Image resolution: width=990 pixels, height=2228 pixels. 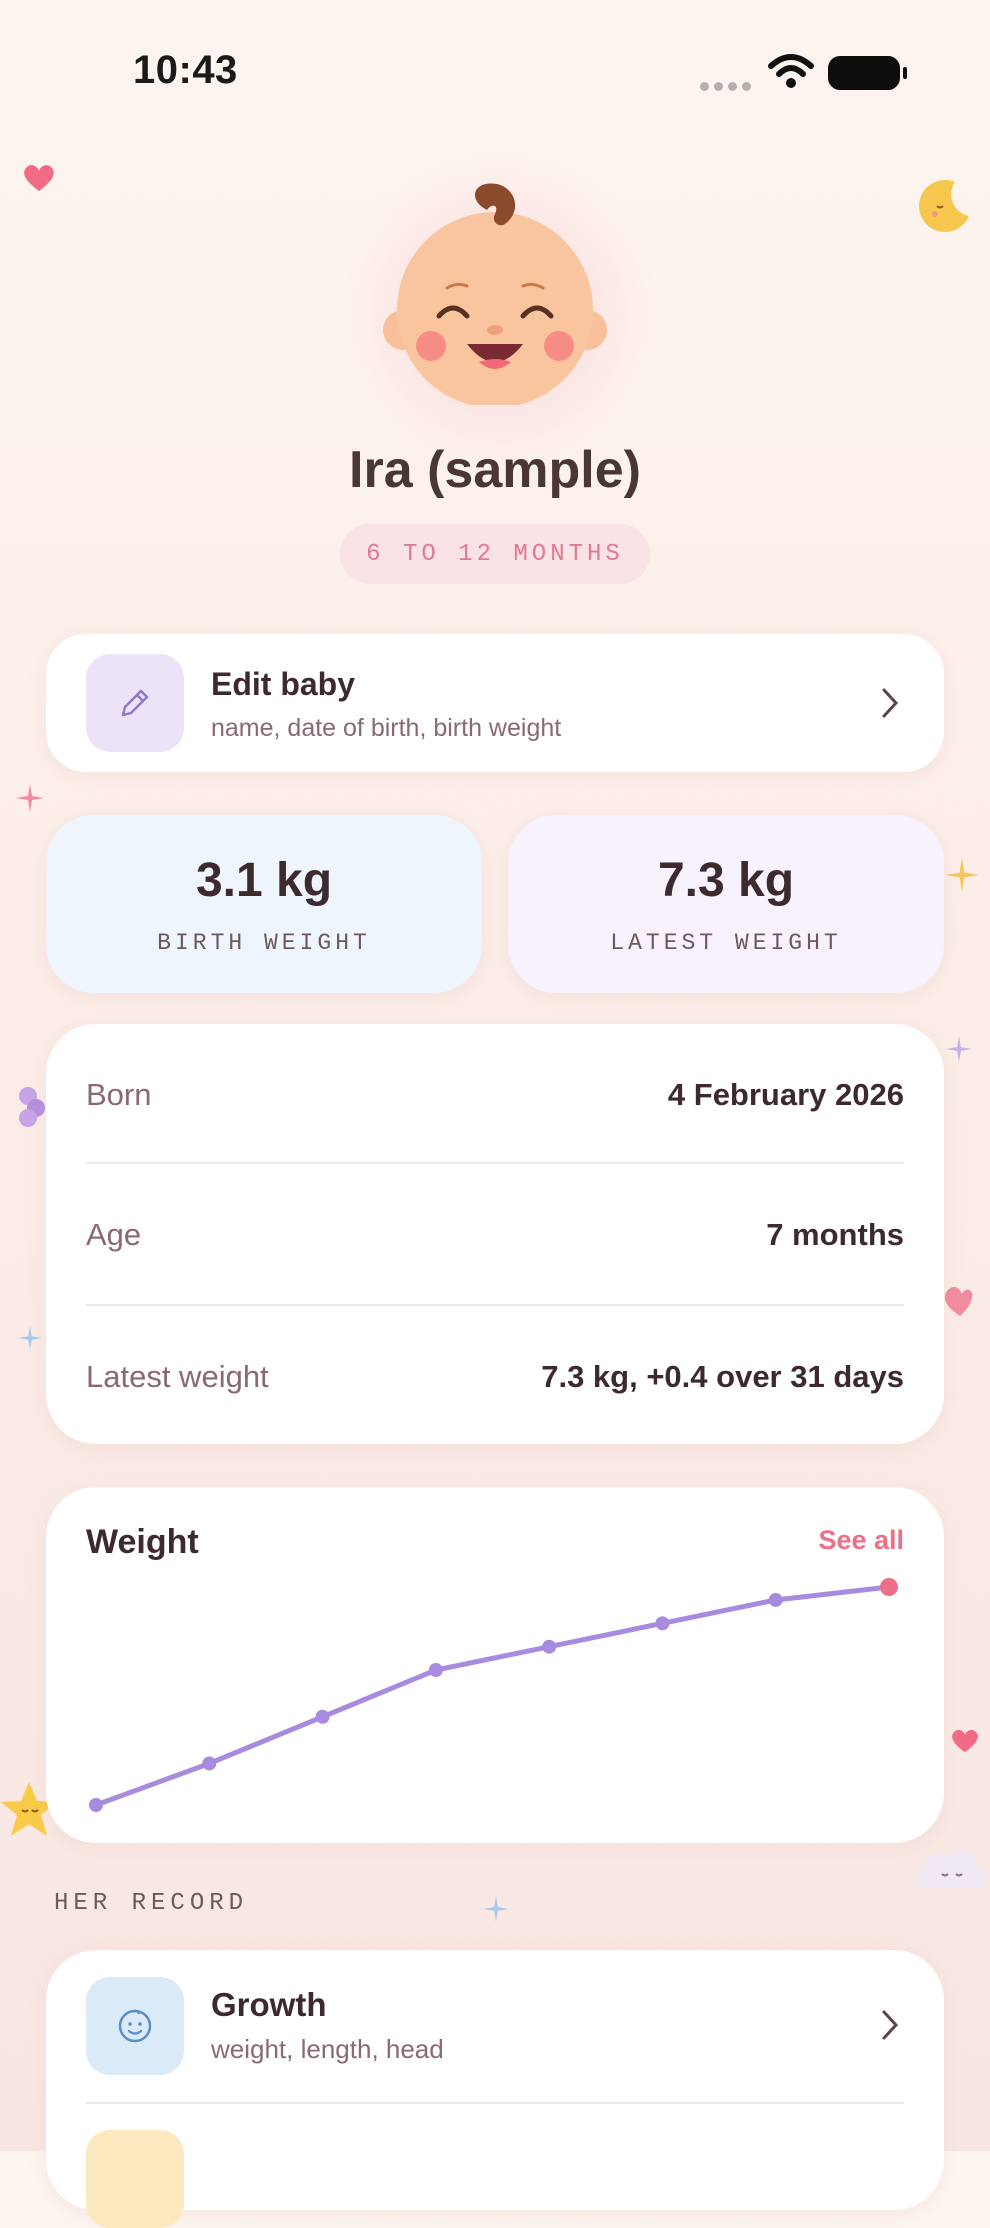 What do you see at coordinates (177, 1376) in the screenshot?
I see `info-key: Latest weight` at bounding box center [177, 1376].